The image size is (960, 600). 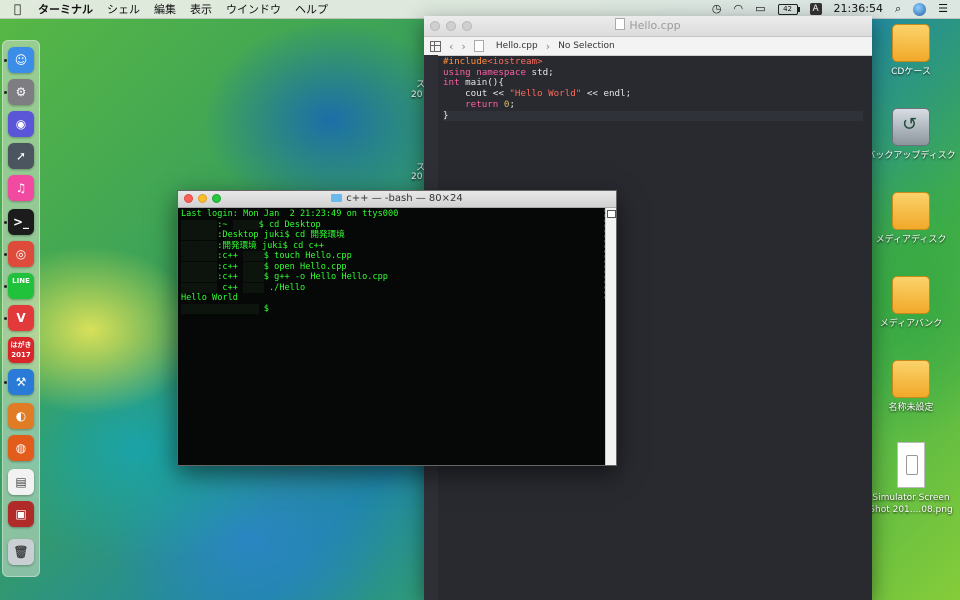 What do you see at coordinates (337, 198) in the screenshot?
I see `folder-icon` at bounding box center [337, 198].